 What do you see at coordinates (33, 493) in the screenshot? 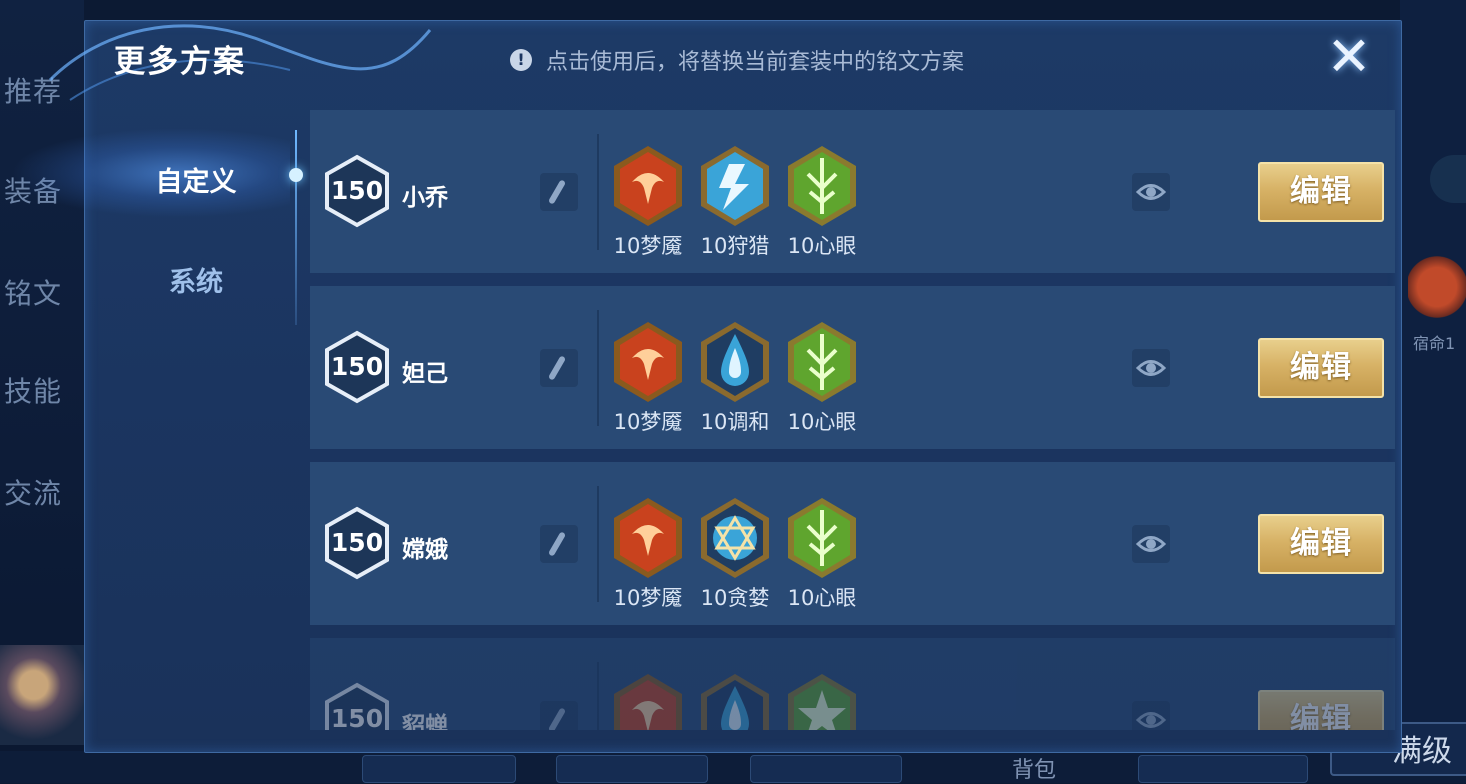
I see `background-nav-community: 交流` at bounding box center [33, 493].